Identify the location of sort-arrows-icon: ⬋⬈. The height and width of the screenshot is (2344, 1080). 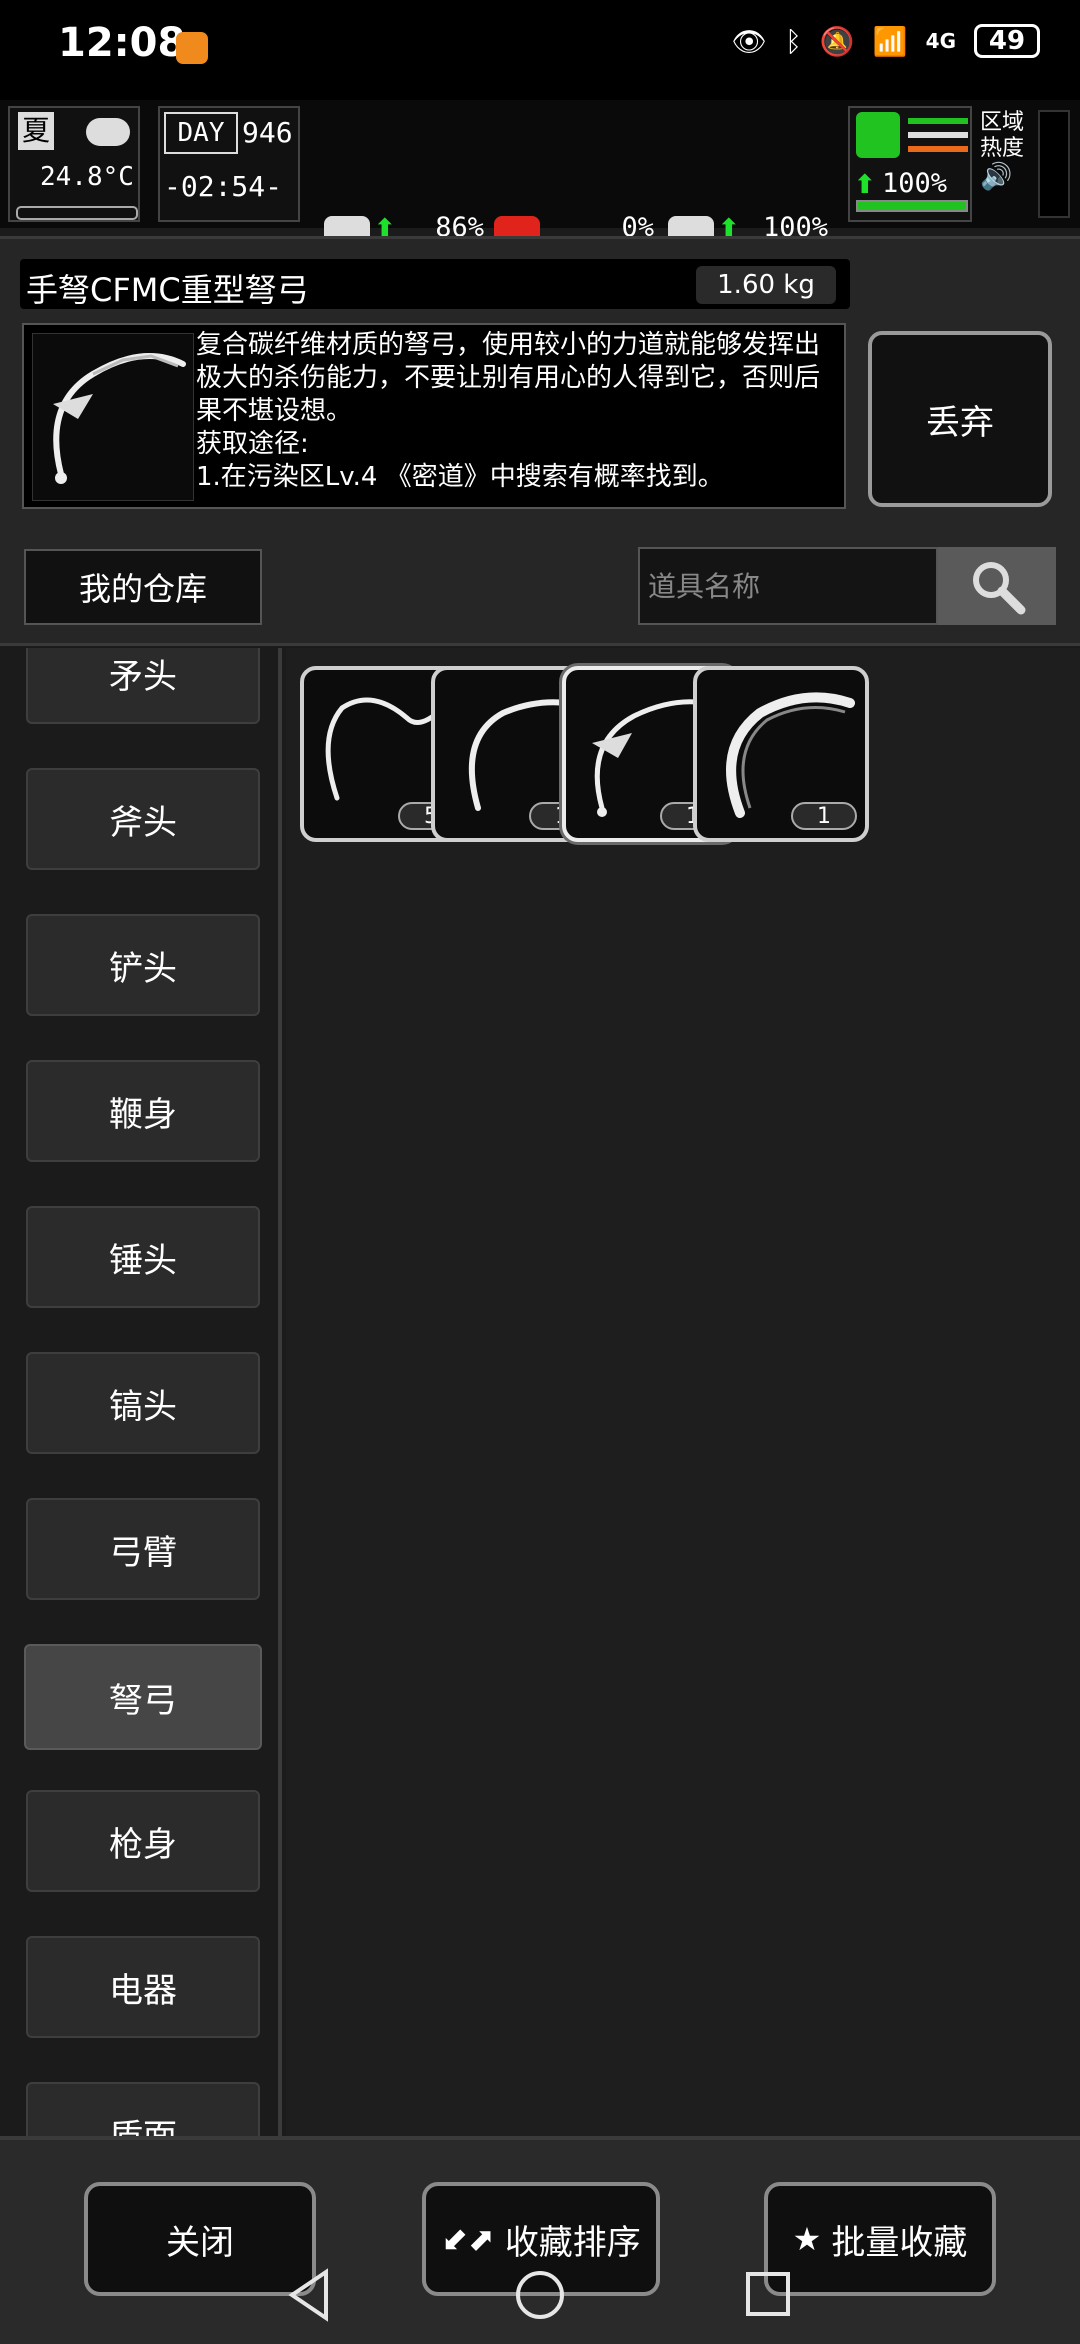
(468, 2239).